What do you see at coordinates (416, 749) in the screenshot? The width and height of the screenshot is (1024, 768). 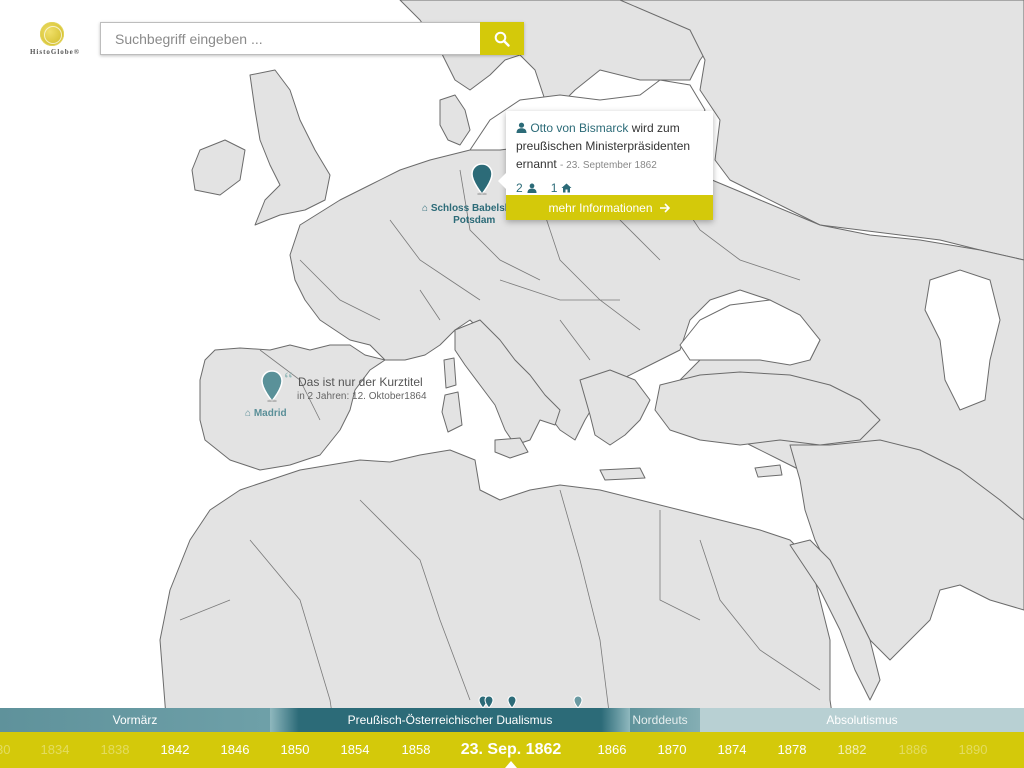 I see `year-tick: 1858` at bounding box center [416, 749].